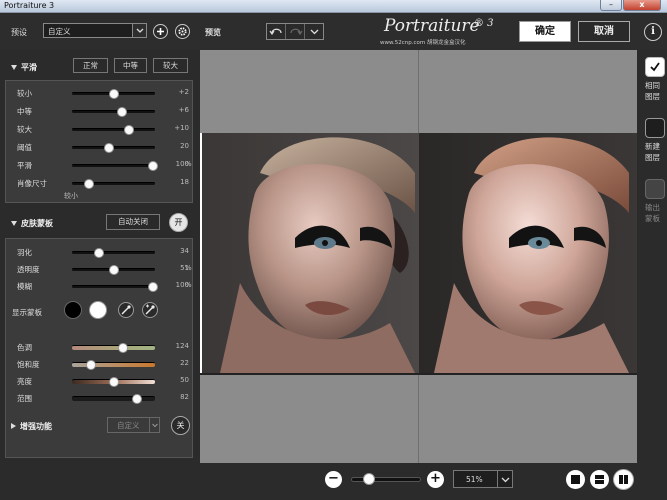 The width and height of the screenshot is (667, 500). I want to click on color-slider-label: 饱和度, so click(28, 364).